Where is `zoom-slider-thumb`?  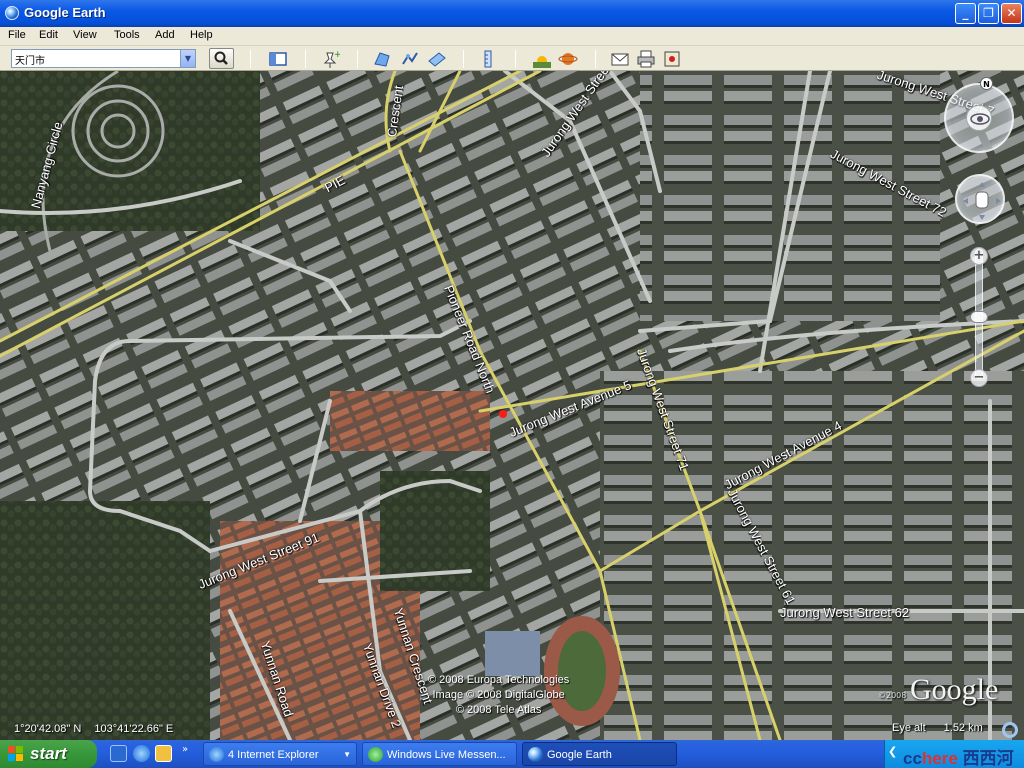 zoom-slider-thumb is located at coordinates (979, 317).